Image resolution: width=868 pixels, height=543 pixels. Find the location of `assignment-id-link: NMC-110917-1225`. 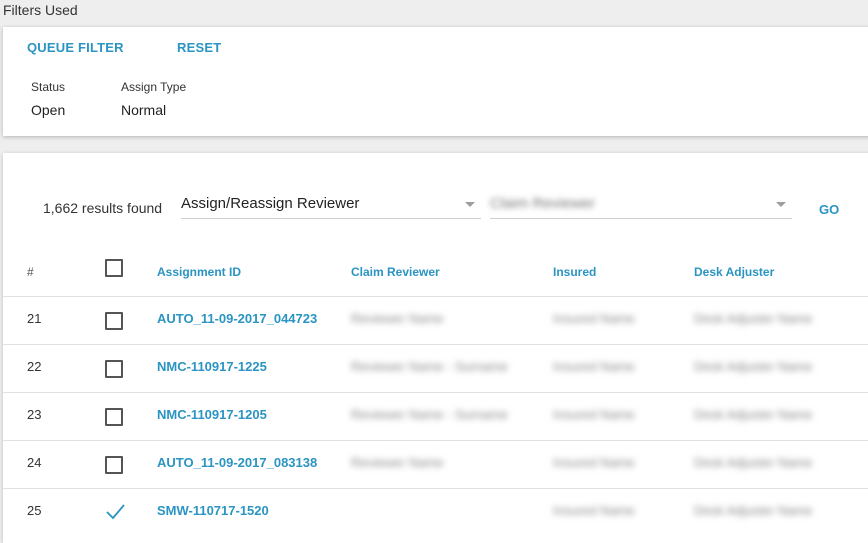

assignment-id-link: NMC-110917-1225 is located at coordinates (212, 366).